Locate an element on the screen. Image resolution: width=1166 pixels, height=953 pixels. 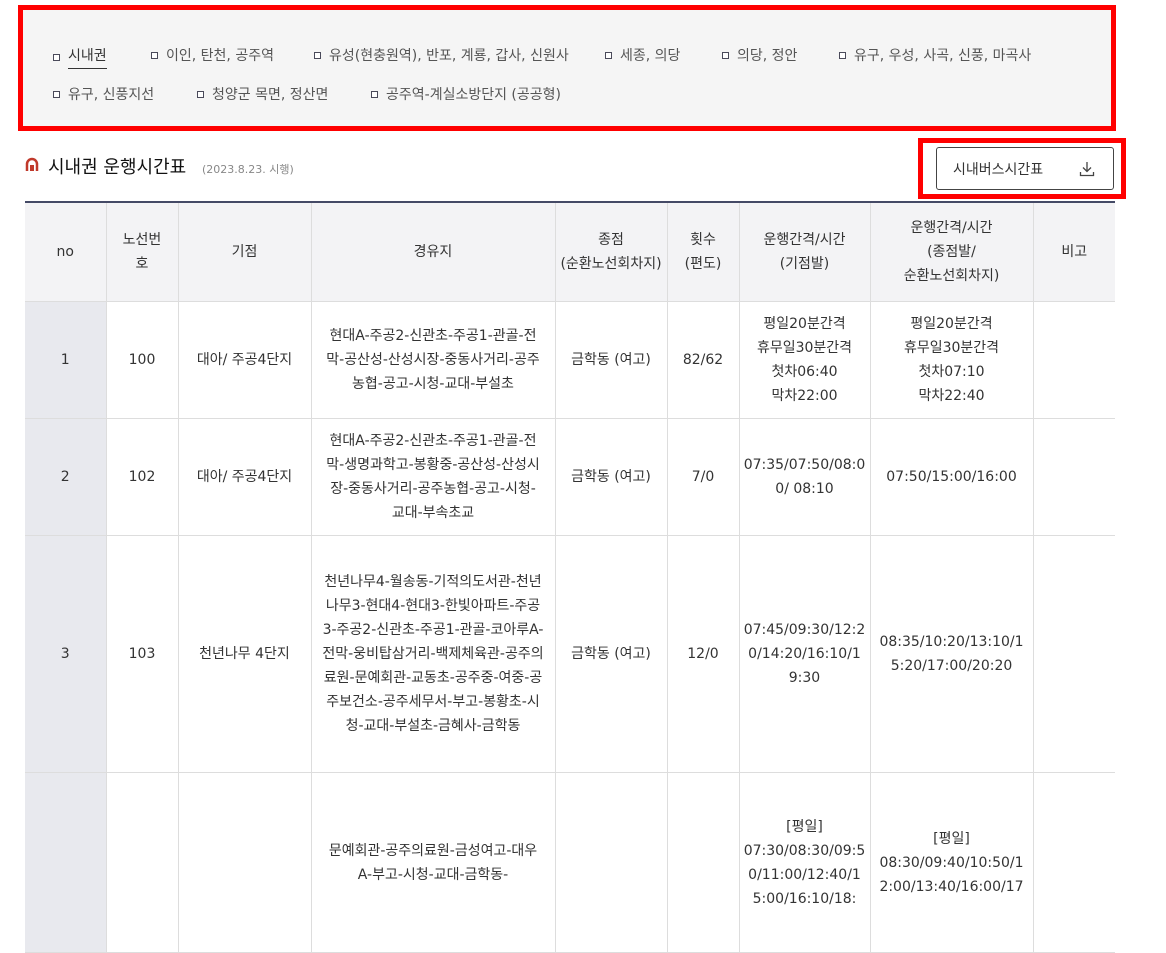
cell-no: 2 is located at coordinates (65, 477).